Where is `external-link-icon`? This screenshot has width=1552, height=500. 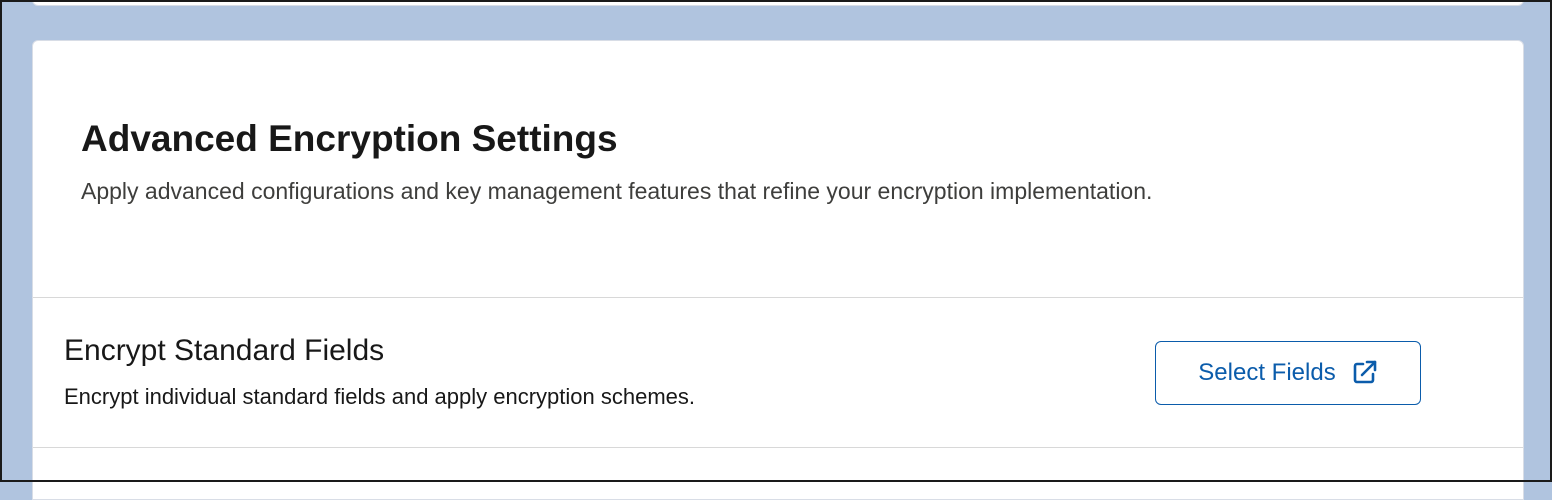
external-link-icon is located at coordinates (1364, 373).